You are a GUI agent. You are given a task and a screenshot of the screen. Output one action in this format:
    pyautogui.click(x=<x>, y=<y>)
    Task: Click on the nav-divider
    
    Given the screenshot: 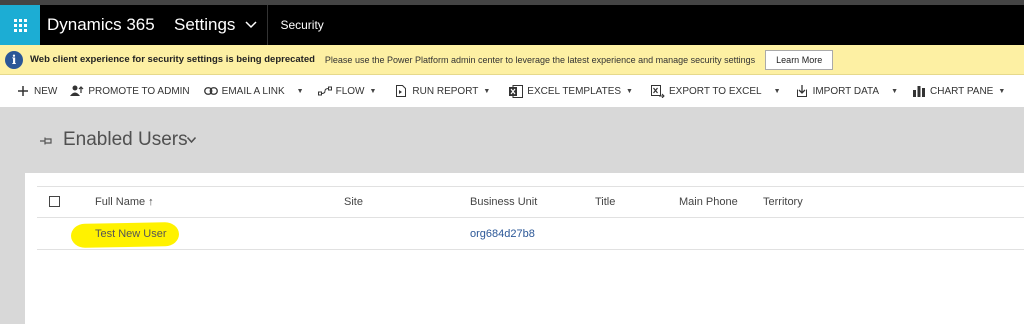 What is the action you would take?
    pyautogui.click(x=268, y=25)
    